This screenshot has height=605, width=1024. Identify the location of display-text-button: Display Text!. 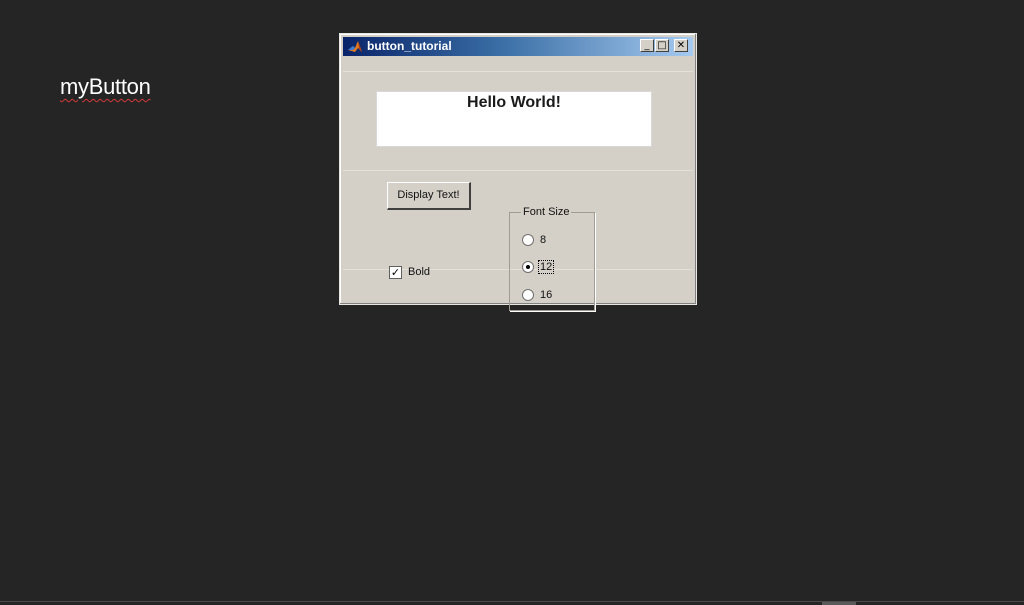
(429, 196).